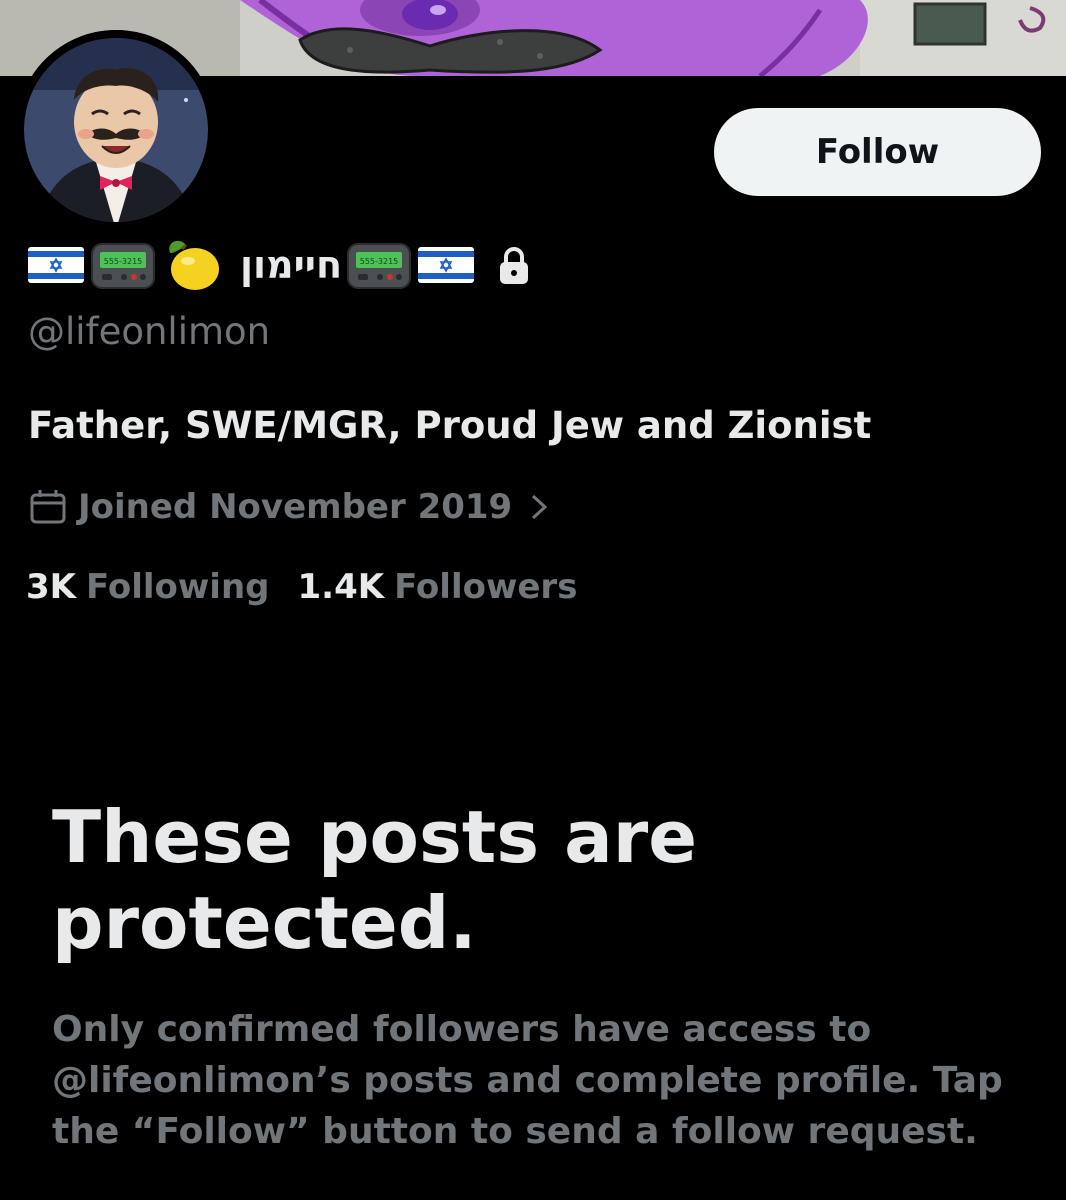  I want to click on display-name-row: 555-3215 חיימון 555-3215, so click(281, 265).